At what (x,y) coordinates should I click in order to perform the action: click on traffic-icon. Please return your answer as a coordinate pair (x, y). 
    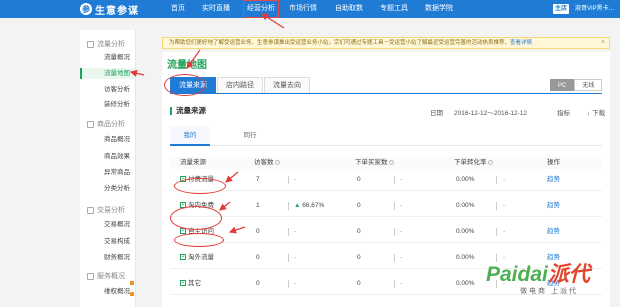
    Looking at the image, I should click on (90, 44).